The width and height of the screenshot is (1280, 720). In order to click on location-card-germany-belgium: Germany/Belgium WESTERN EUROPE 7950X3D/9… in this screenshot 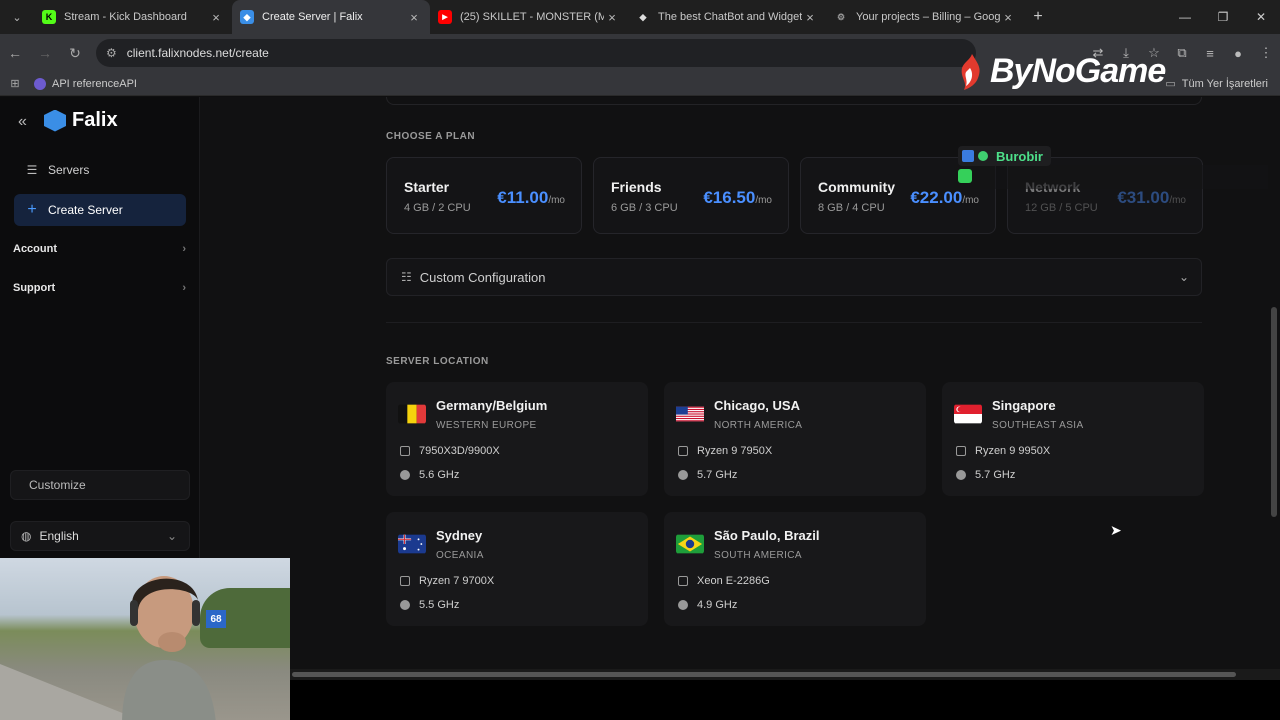, I will do `click(517, 439)`.